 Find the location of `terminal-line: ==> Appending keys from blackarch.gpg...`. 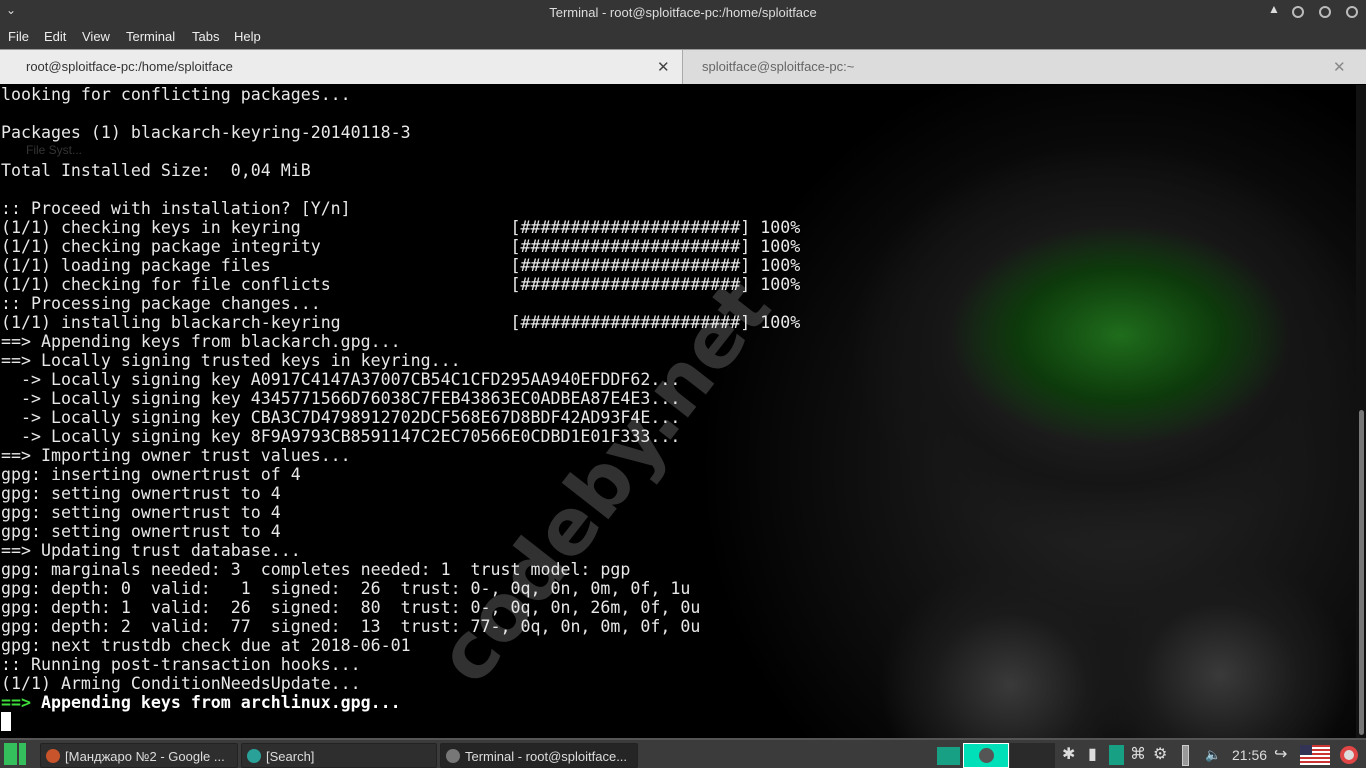

terminal-line: ==> Appending keys from blackarch.gpg... is located at coordinates (201, 341).